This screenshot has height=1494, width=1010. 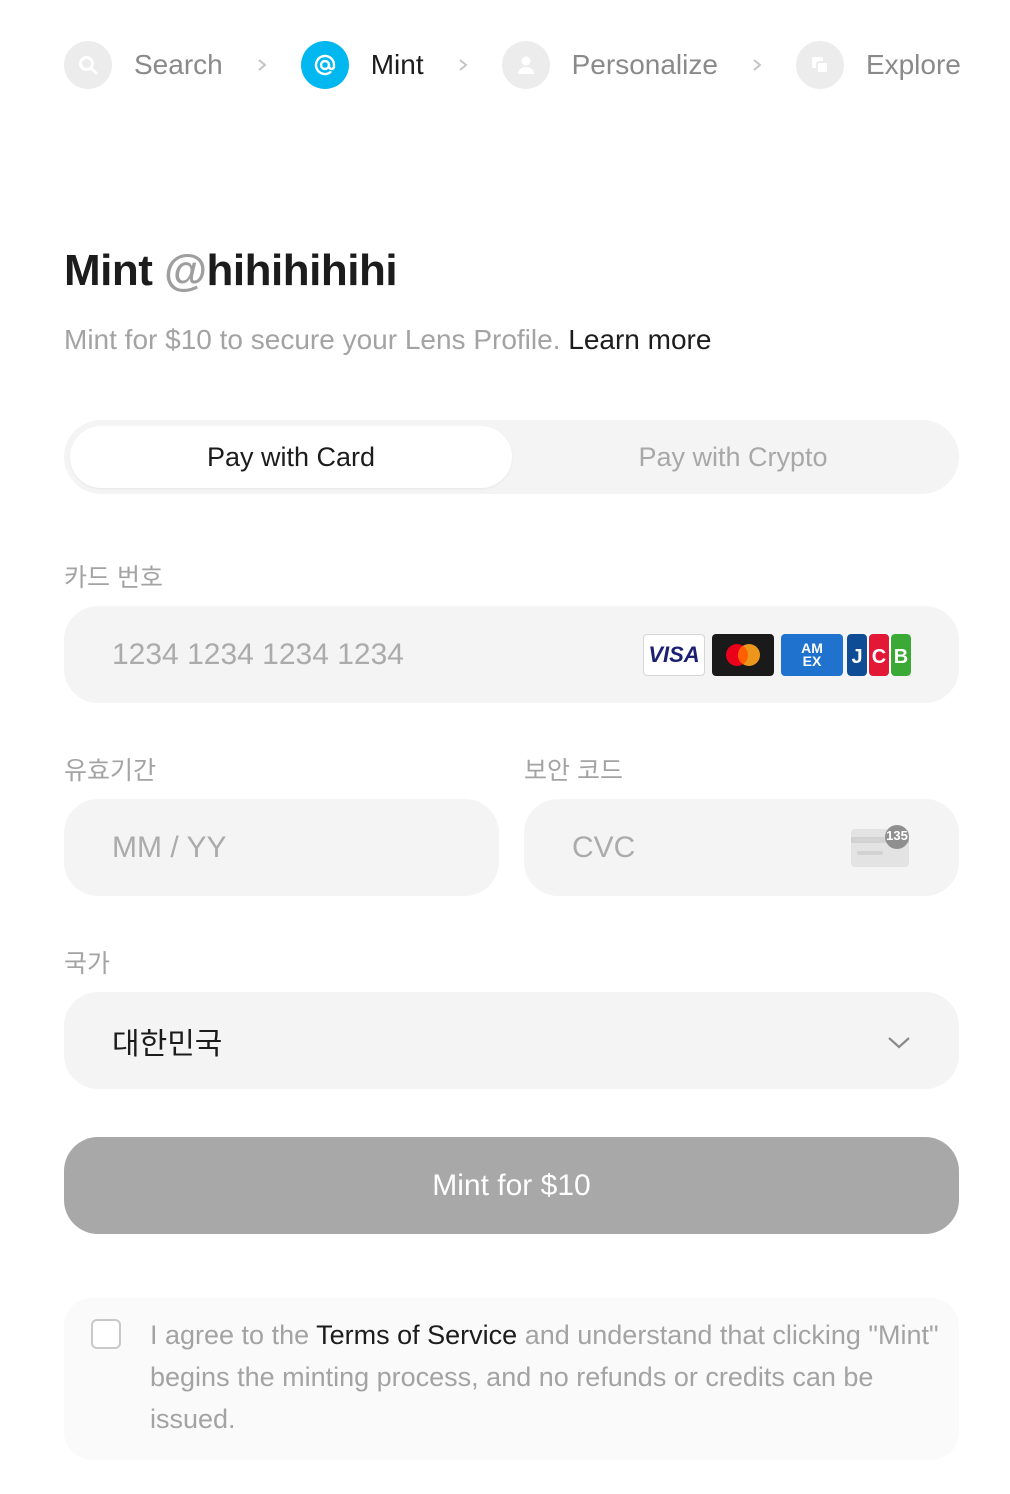 What do you see at coordinates (743, 655) in the screenshot?
I see `mastercard-icon` at bounding box center [743, 655].